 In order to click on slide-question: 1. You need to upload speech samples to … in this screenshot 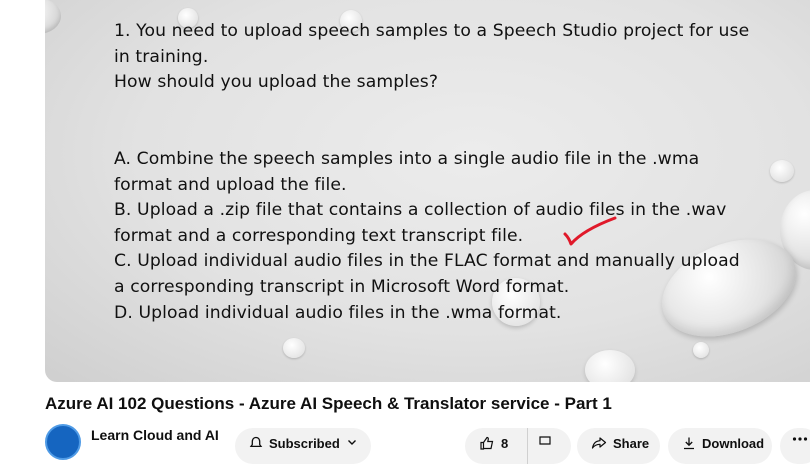, I will do `click(431, 57)`.